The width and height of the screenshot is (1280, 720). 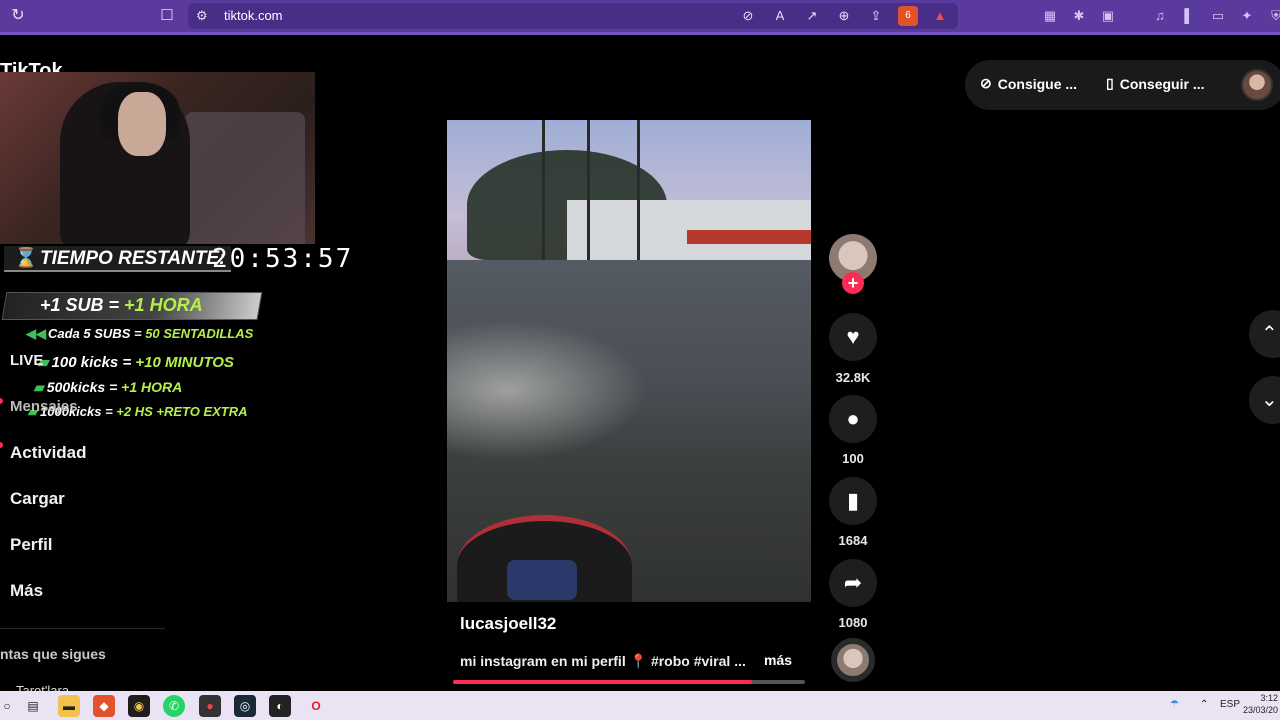 What do you see at coordinates (31, 545) in the screenshot?
I see `sidebar-item-profile: Perfil` at bounding box center [31, 545].